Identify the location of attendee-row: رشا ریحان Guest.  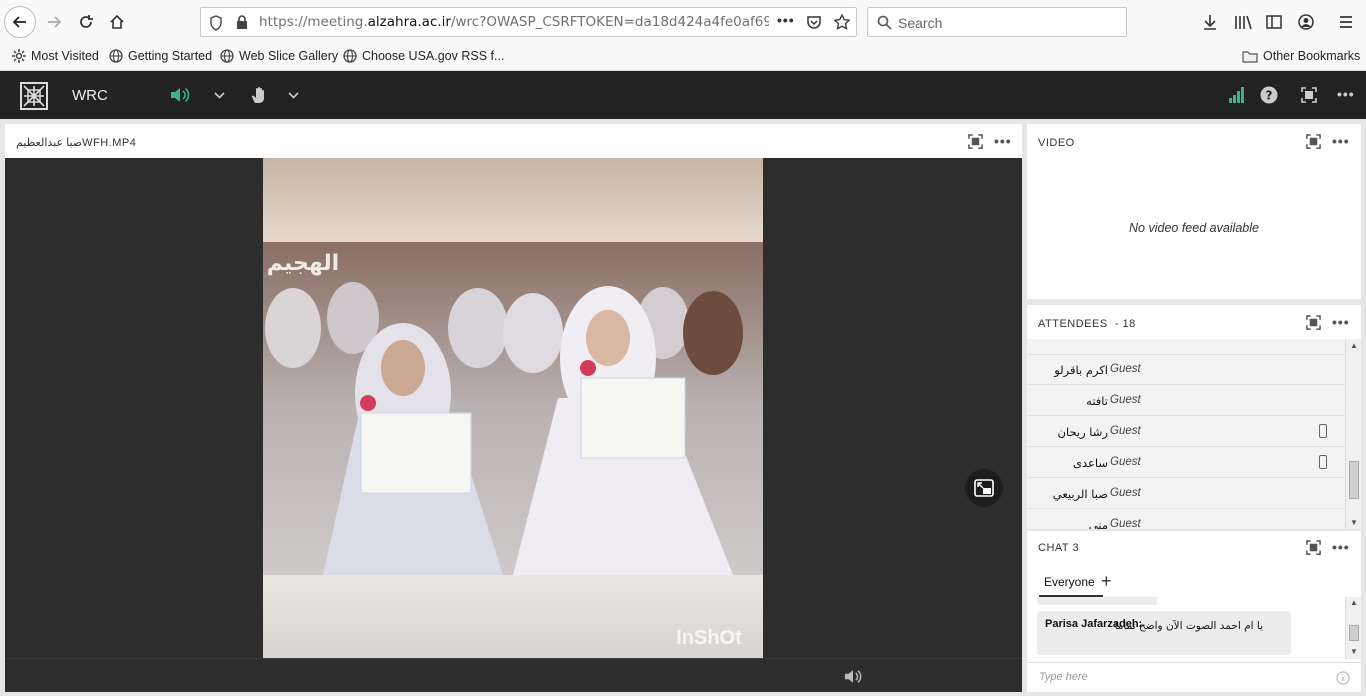
(1186, 432).